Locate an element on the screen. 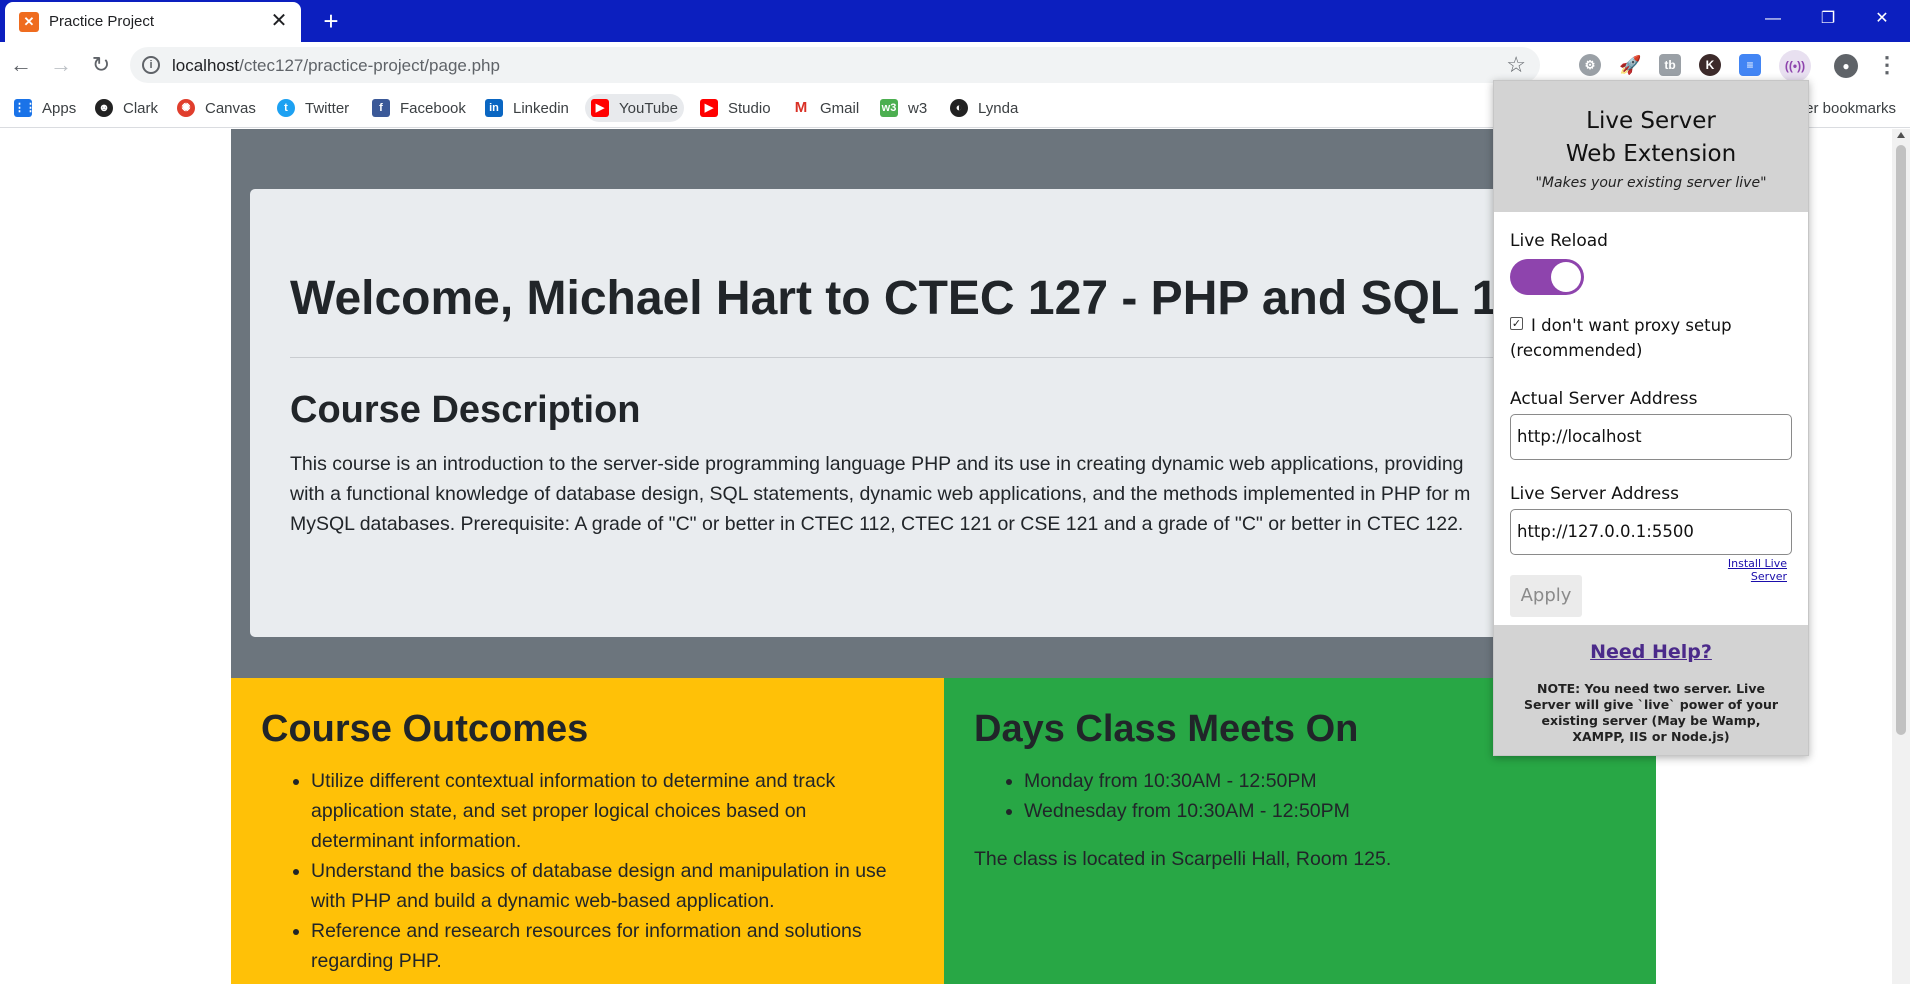 Image resolution: width=1910 pixels, height=984 pixels. toggle-knob is located at coordinates (1566, 277).